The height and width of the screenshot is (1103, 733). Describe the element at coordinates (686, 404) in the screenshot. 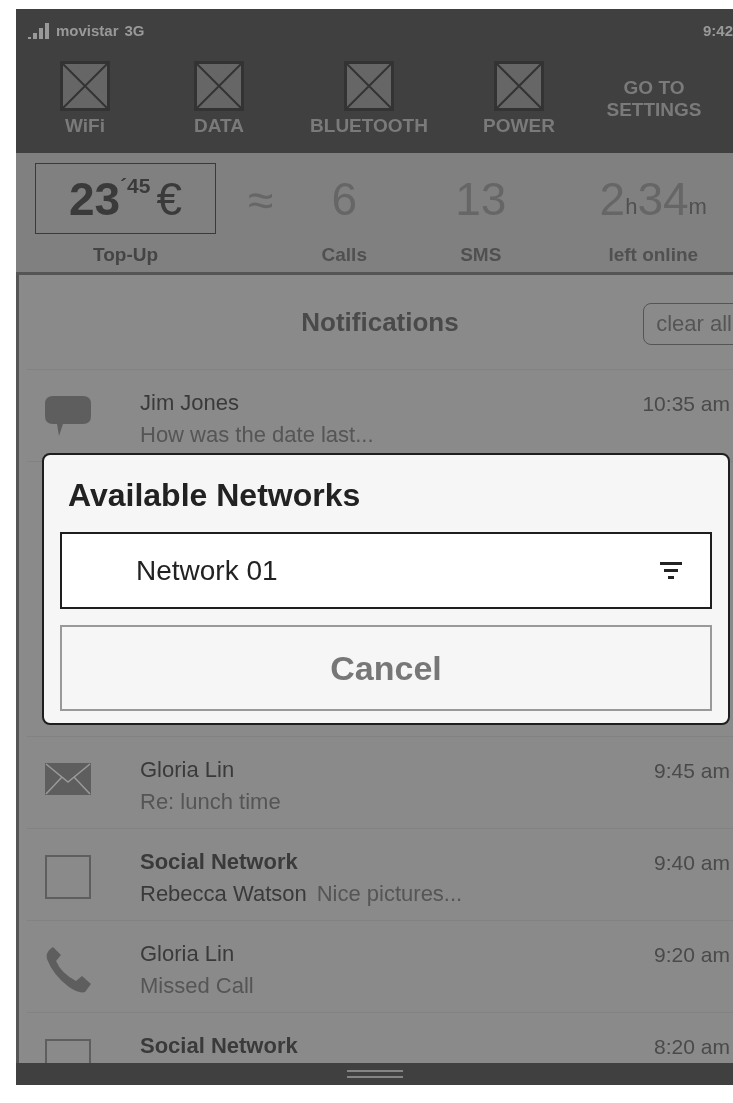

I see `notification-time: 10:35 am` at that location.